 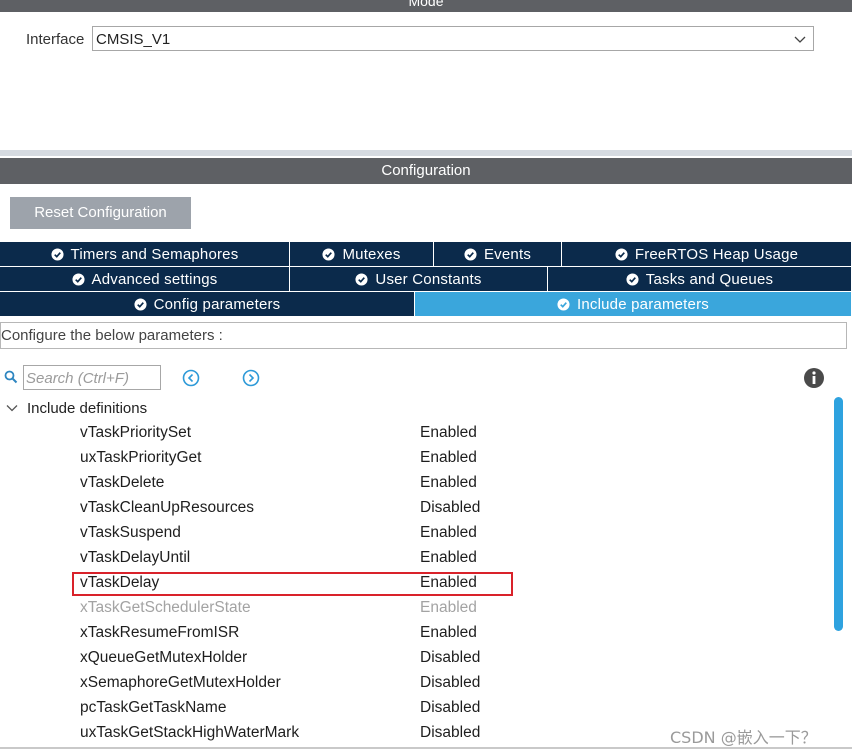 What do you see at coordinates (153, 707) in the screenshot?
I see `parameter-name: pcTaskGetTaskName` at bounding box center [153, 707].